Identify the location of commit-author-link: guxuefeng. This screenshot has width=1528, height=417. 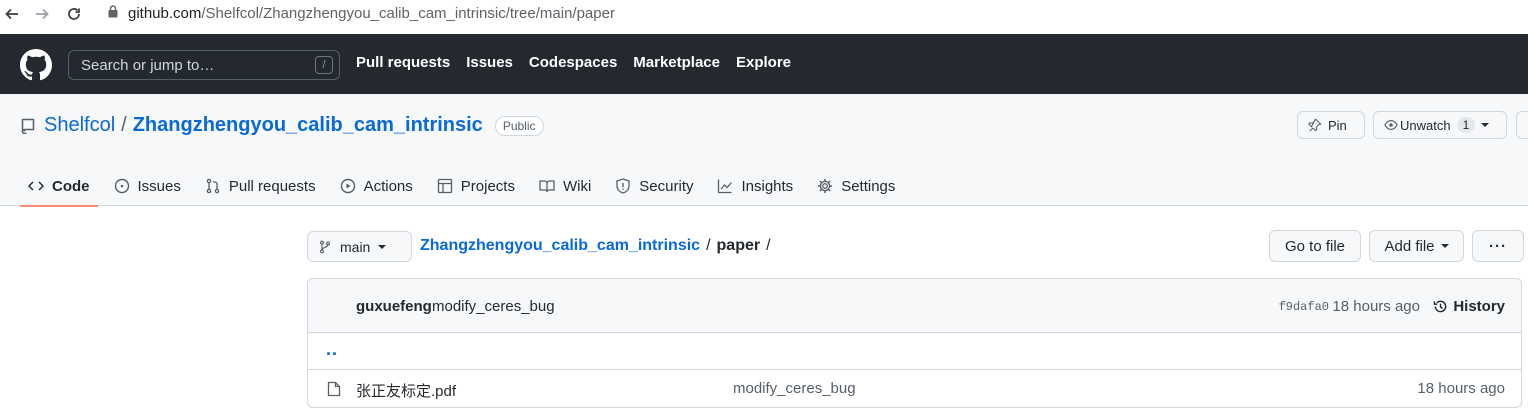
(394, 306).